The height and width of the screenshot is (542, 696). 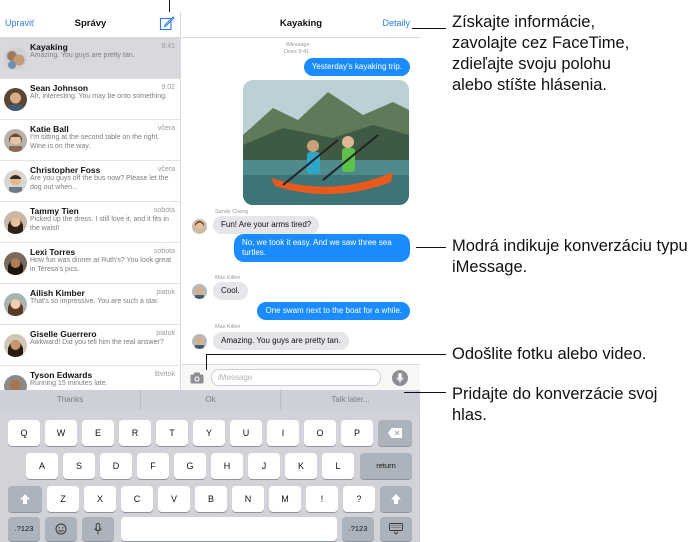 What do you see at coordinates (168, 87) in the screenshot?
I see `conversation-time: 9:02` at bounding box center [168, 87].